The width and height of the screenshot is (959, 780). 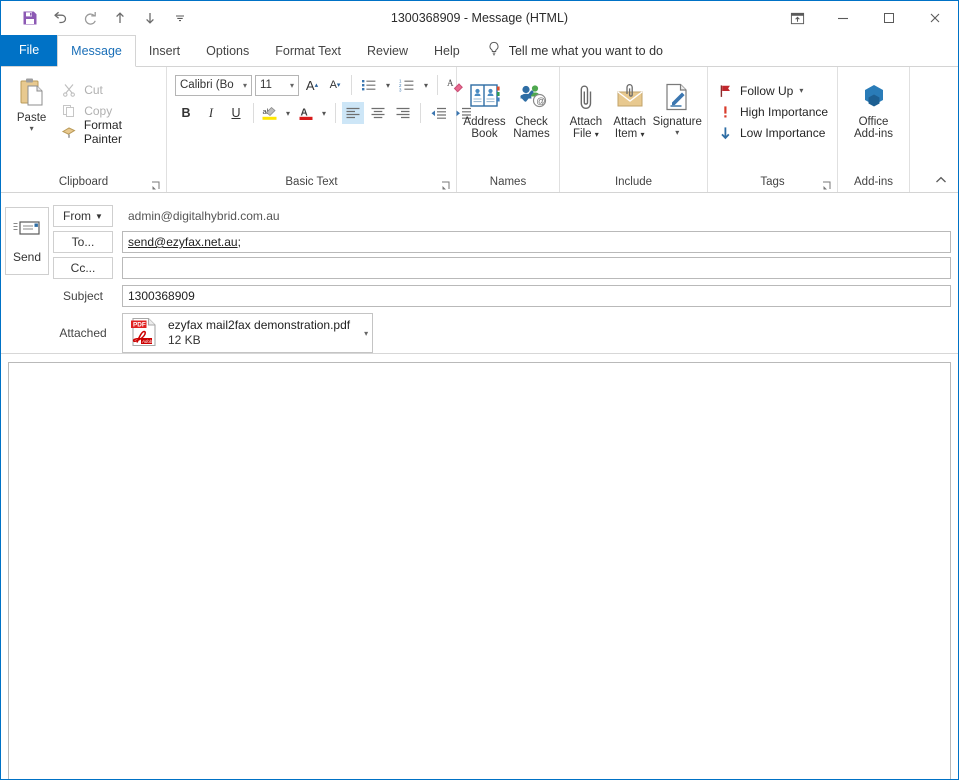 What do you see at coordinates (324, 113) in the screenshot?
I see `font-color-dropdown-caret: ▾` at bounding box center [324, 113].